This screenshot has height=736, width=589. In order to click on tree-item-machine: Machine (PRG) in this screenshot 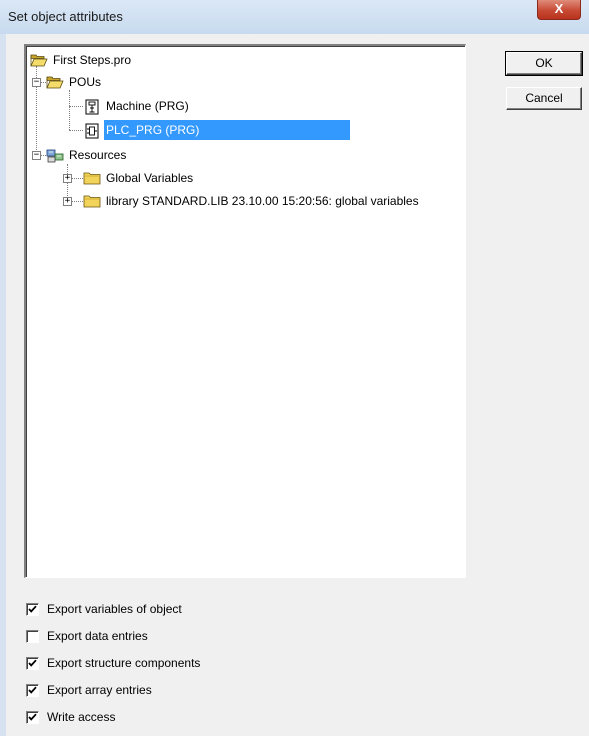, I will do `click(137, 106)`.